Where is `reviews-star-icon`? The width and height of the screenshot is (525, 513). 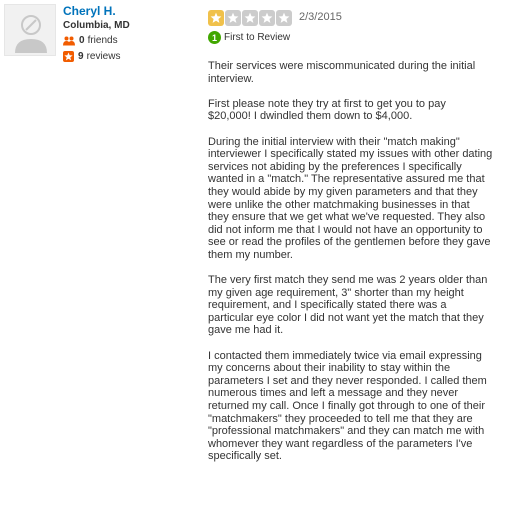 reviews-star-icon is located at coordinates (68, 56).